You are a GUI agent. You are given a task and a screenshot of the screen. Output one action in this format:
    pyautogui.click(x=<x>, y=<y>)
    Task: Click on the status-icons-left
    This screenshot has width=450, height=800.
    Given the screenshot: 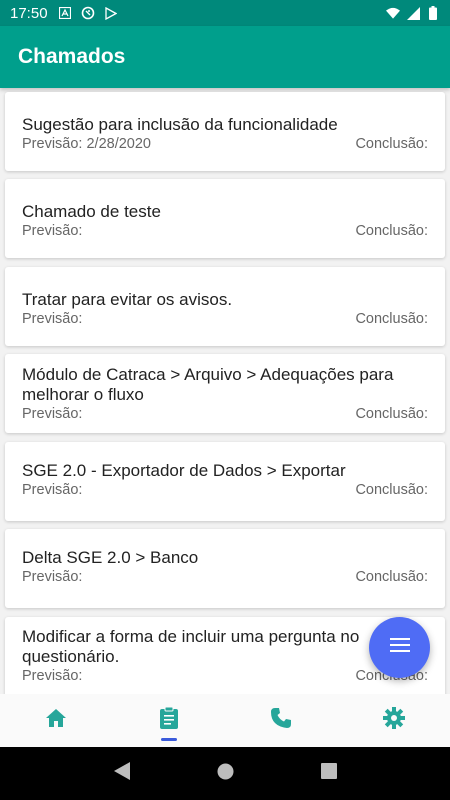 What is the action you would take?
    pyautogui.click(x=88, y=13)
    